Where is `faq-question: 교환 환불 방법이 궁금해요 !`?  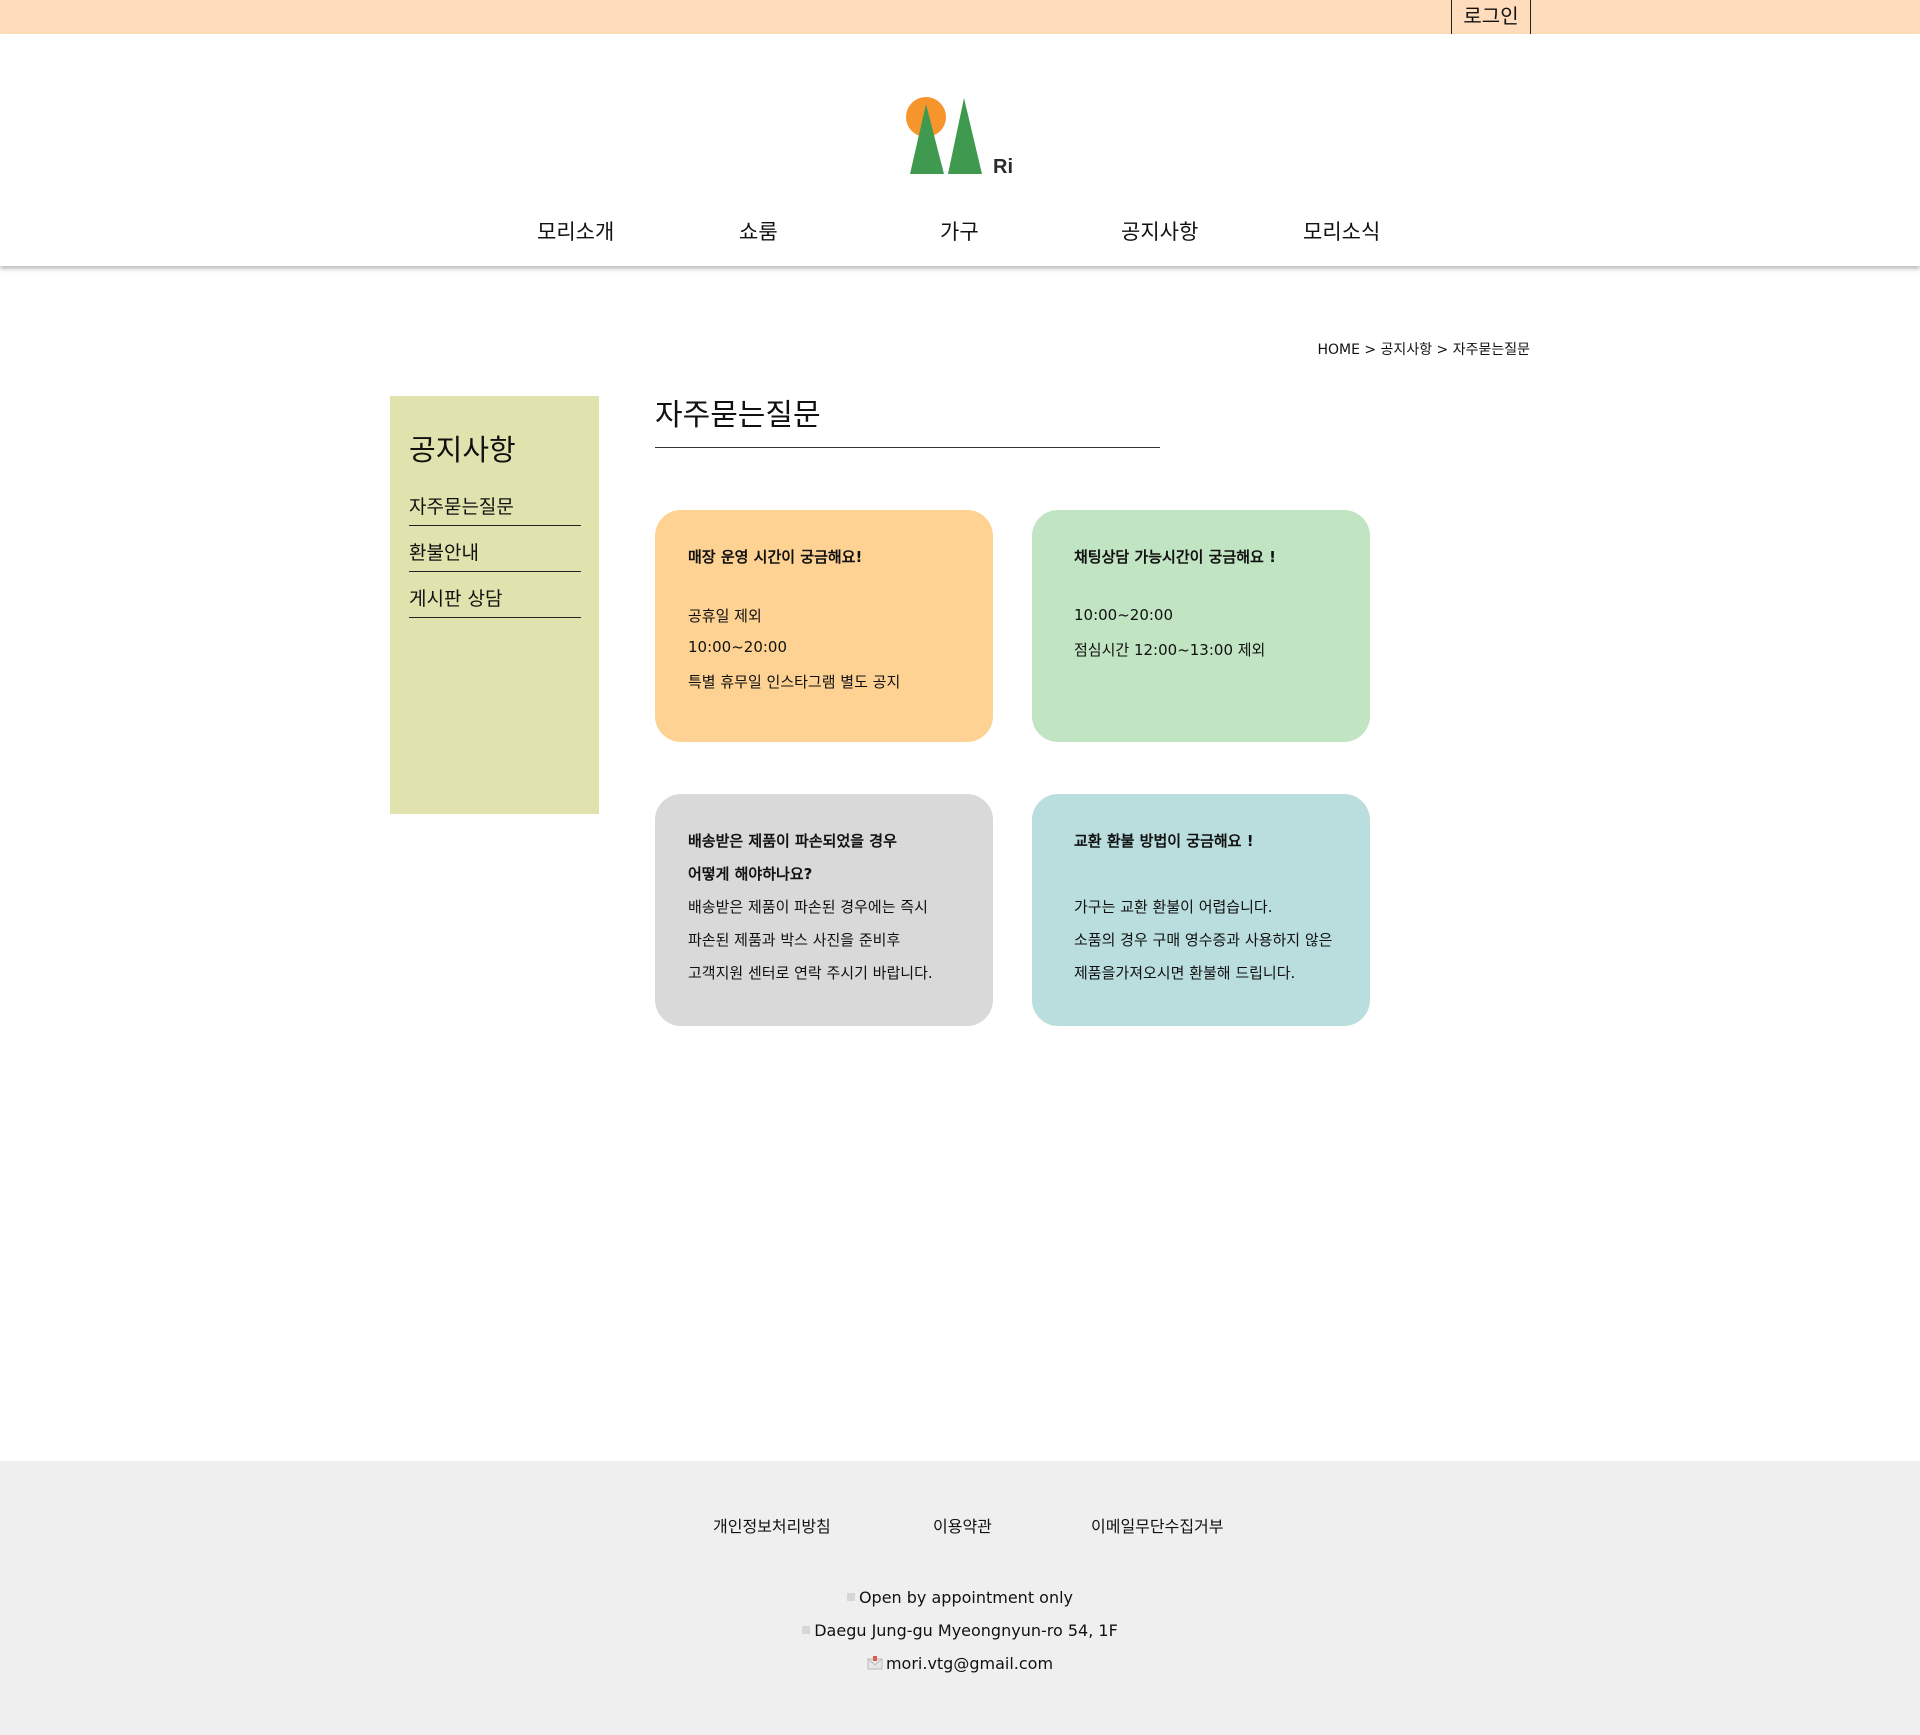
faq-question: 교환 환불 방법이 궁금해요 ! is located at coordinates (1164, 841).